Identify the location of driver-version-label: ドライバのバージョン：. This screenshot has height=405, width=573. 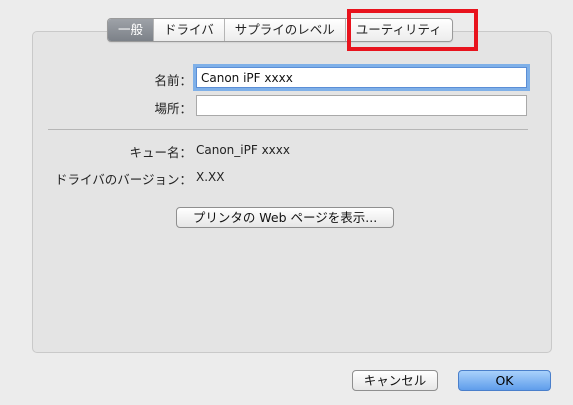
(123, 179).